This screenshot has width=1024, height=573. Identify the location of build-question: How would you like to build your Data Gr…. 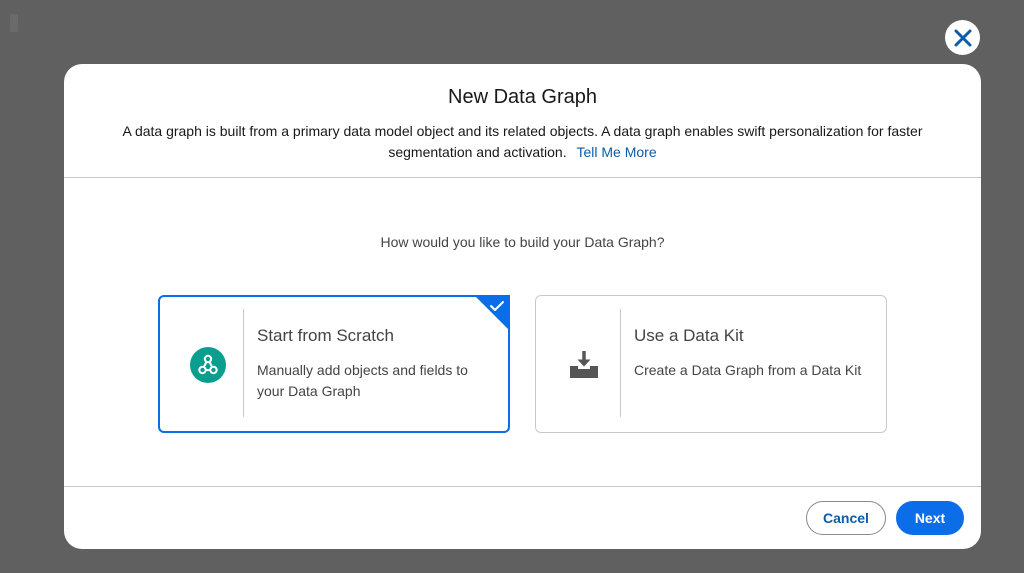
(522, 242).